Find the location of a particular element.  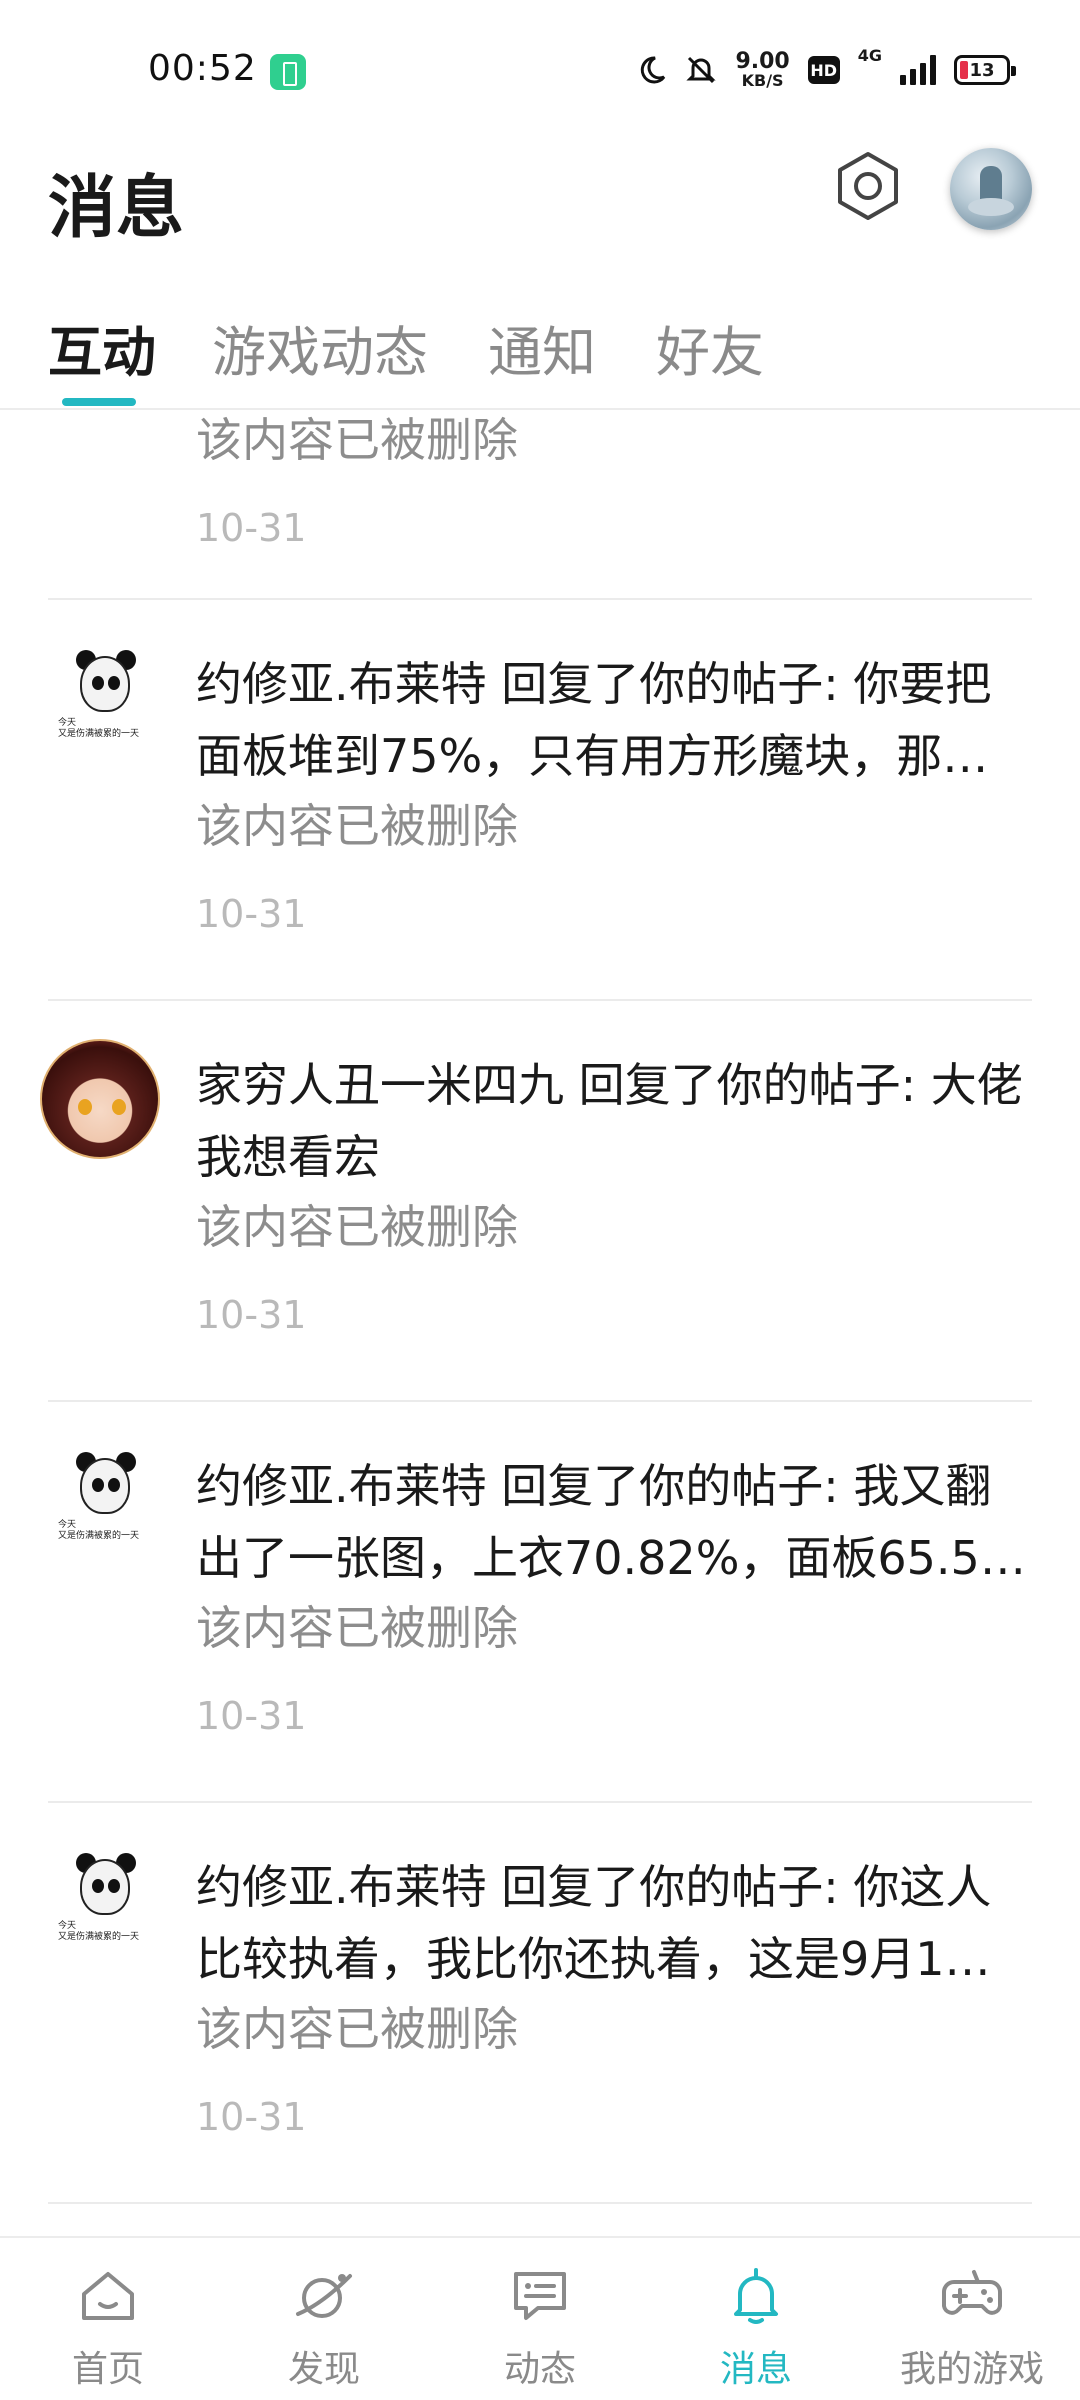

settings-button is located at coordinates (868, 186).